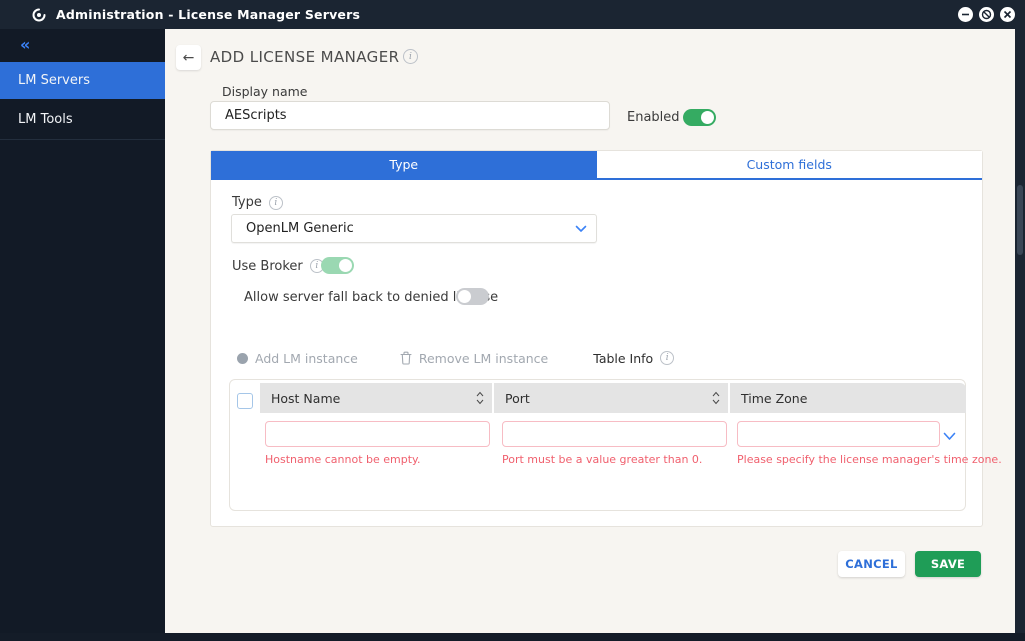 Image resolution: width=1025 pixels, height=641 pixels. I want to click on table-info: Table Info i, so click(634, 358).